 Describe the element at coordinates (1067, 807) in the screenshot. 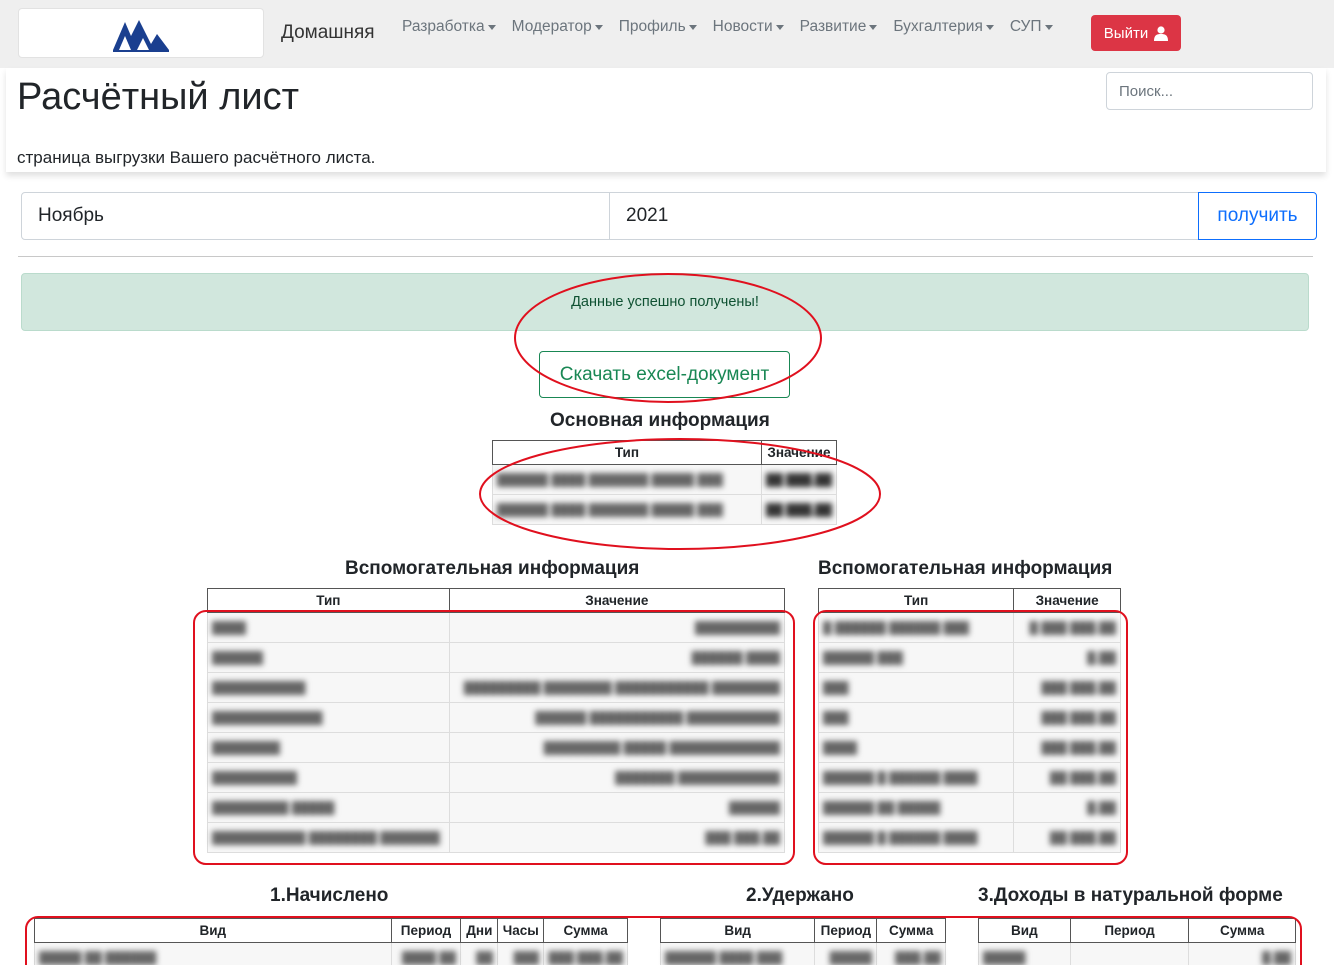

I see `blurred-cell: █,██` at that location.